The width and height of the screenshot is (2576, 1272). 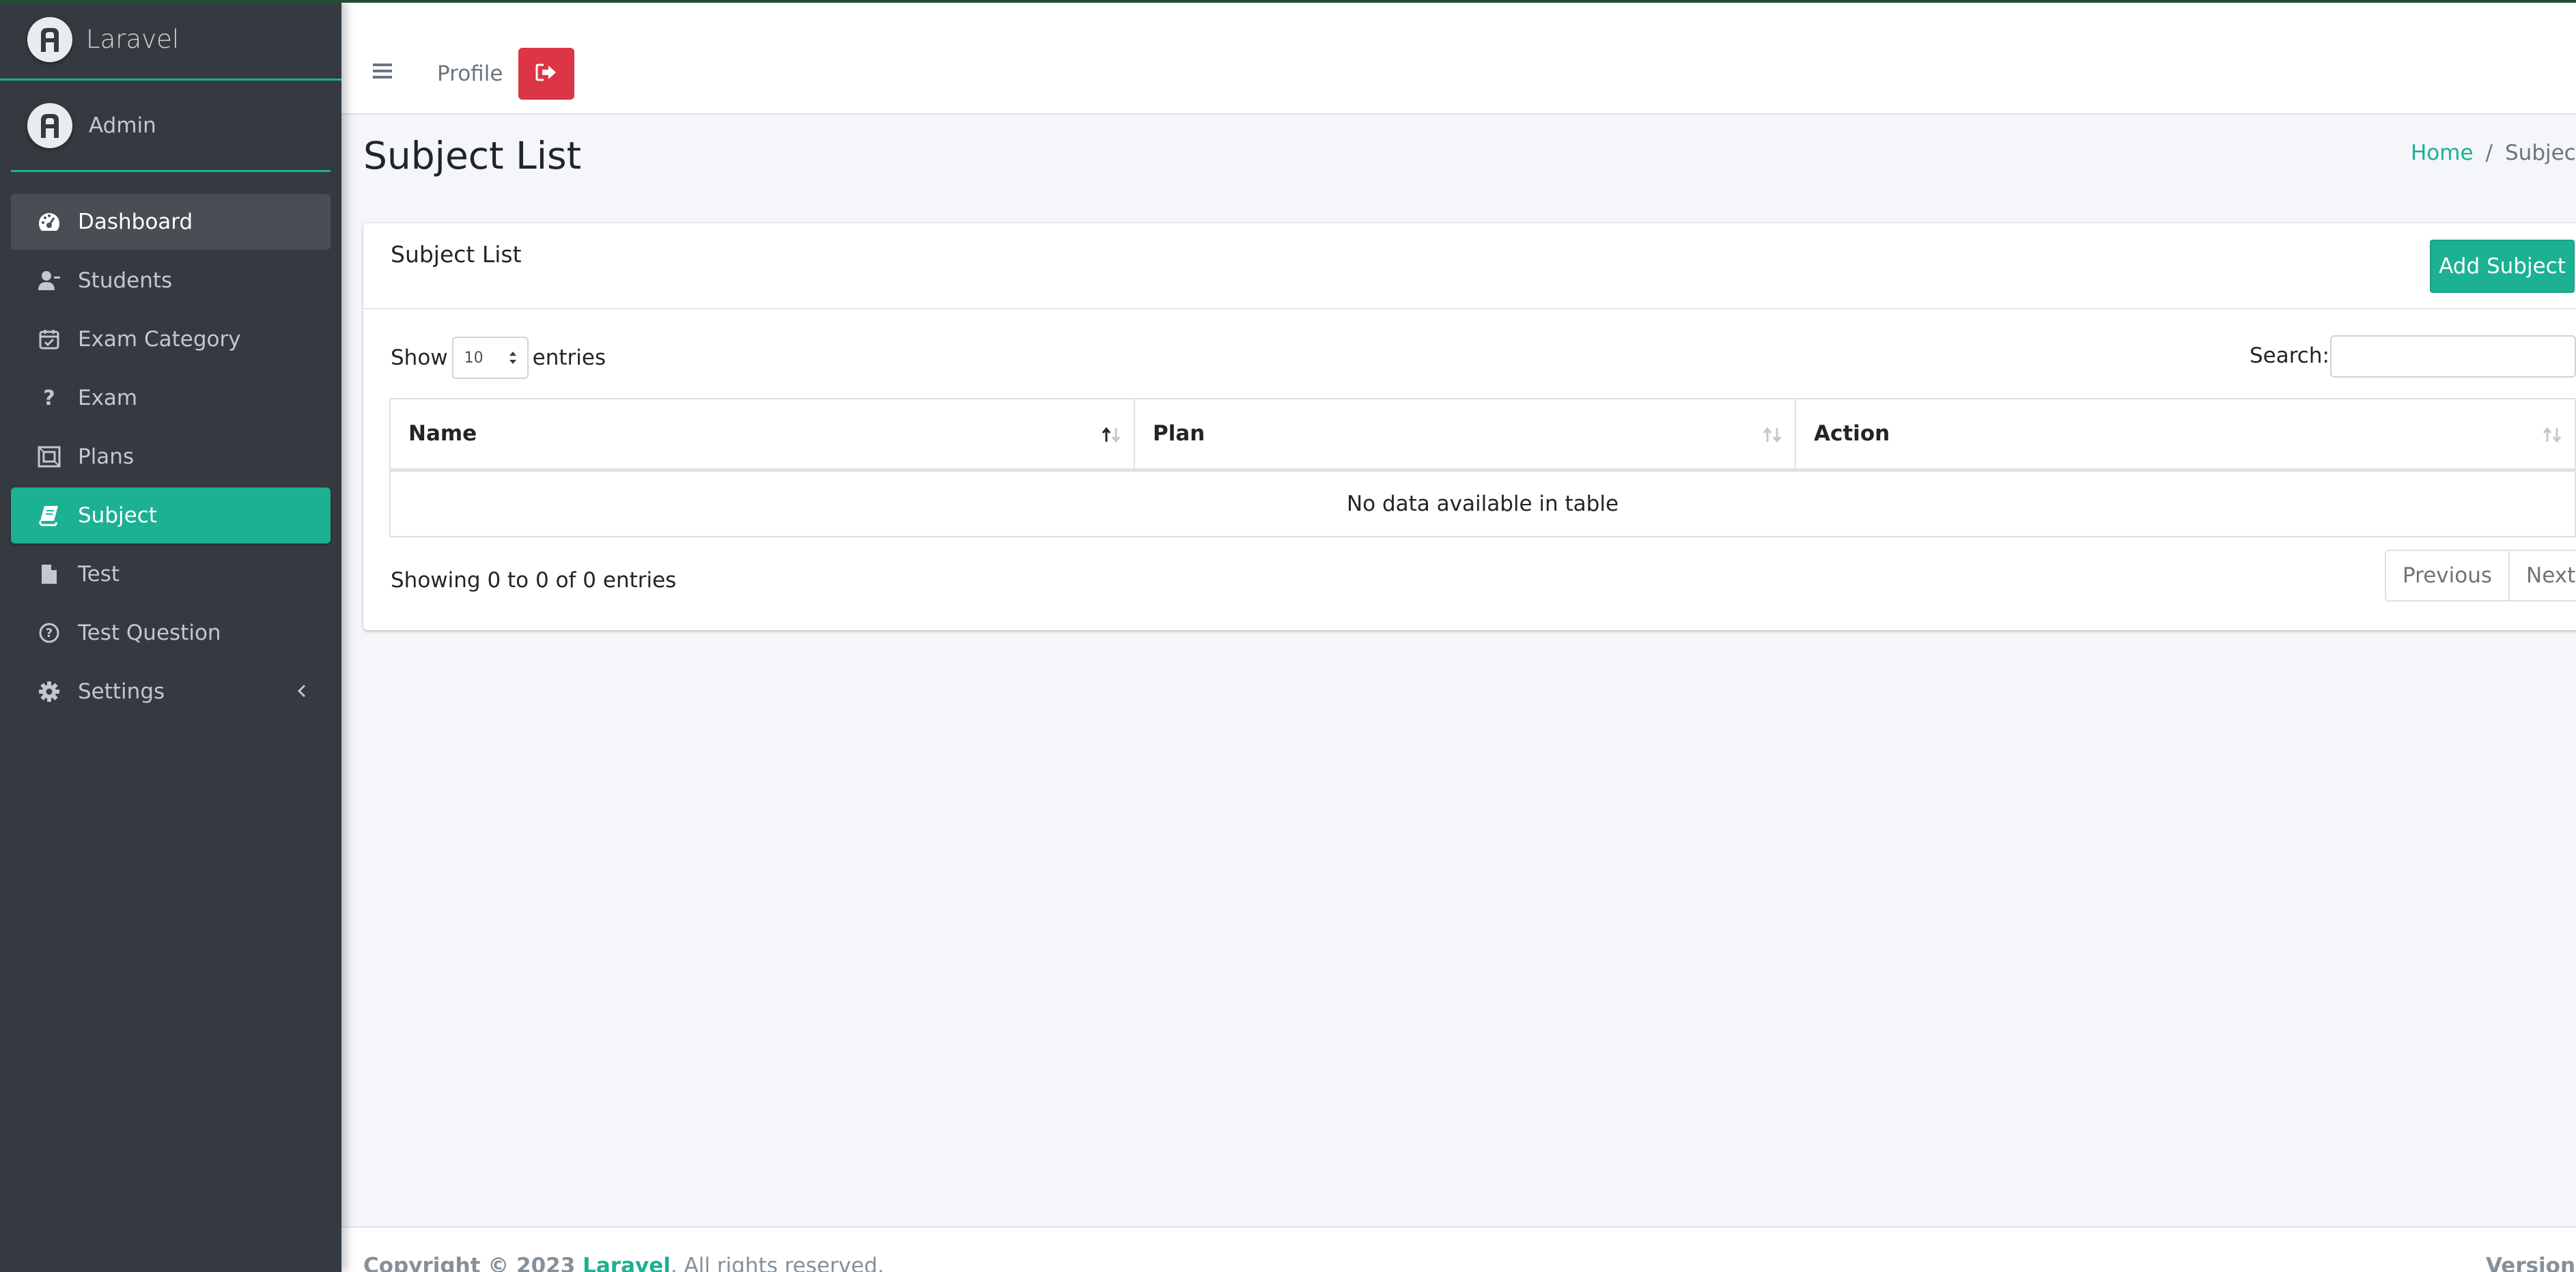 What do you see at coordinates (490, 358) in the screenshot?
I see `page-length-select: 10` at bounding box center [490, 358].